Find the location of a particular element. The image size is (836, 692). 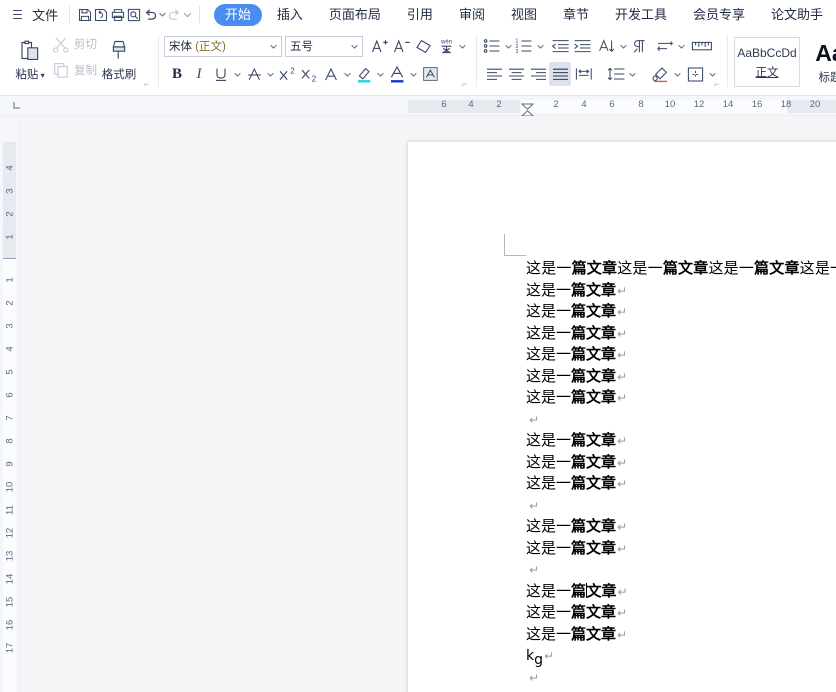

pinyin-guide-caret-icon is located at coordinates (462, 46).